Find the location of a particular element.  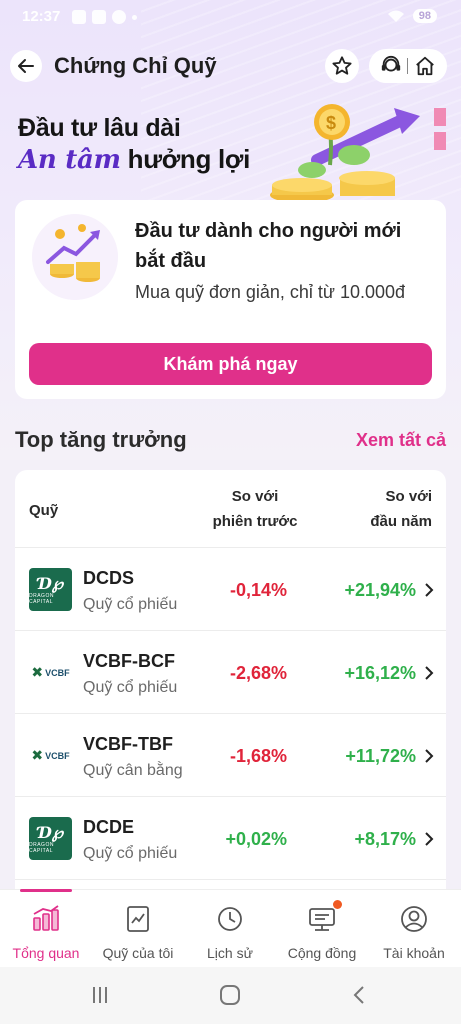

see-all-link: Xem tất cả is located at coordinates (401, 440).